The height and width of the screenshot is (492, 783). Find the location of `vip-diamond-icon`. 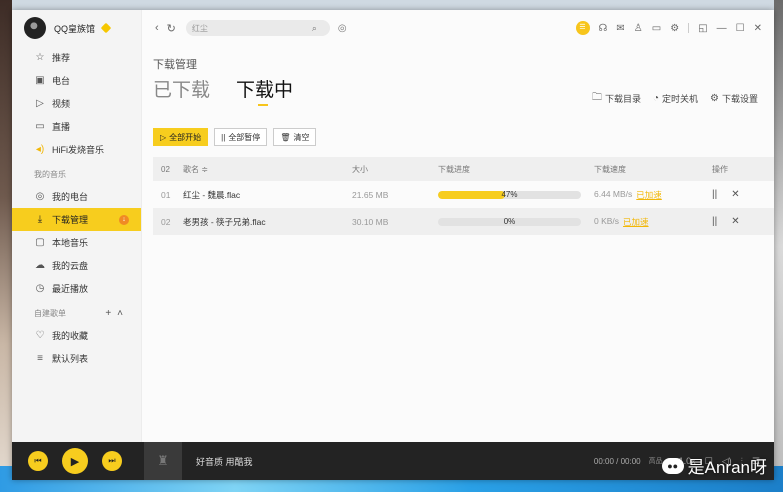

vip-diamond-icon is located at coordinates (106, 28).